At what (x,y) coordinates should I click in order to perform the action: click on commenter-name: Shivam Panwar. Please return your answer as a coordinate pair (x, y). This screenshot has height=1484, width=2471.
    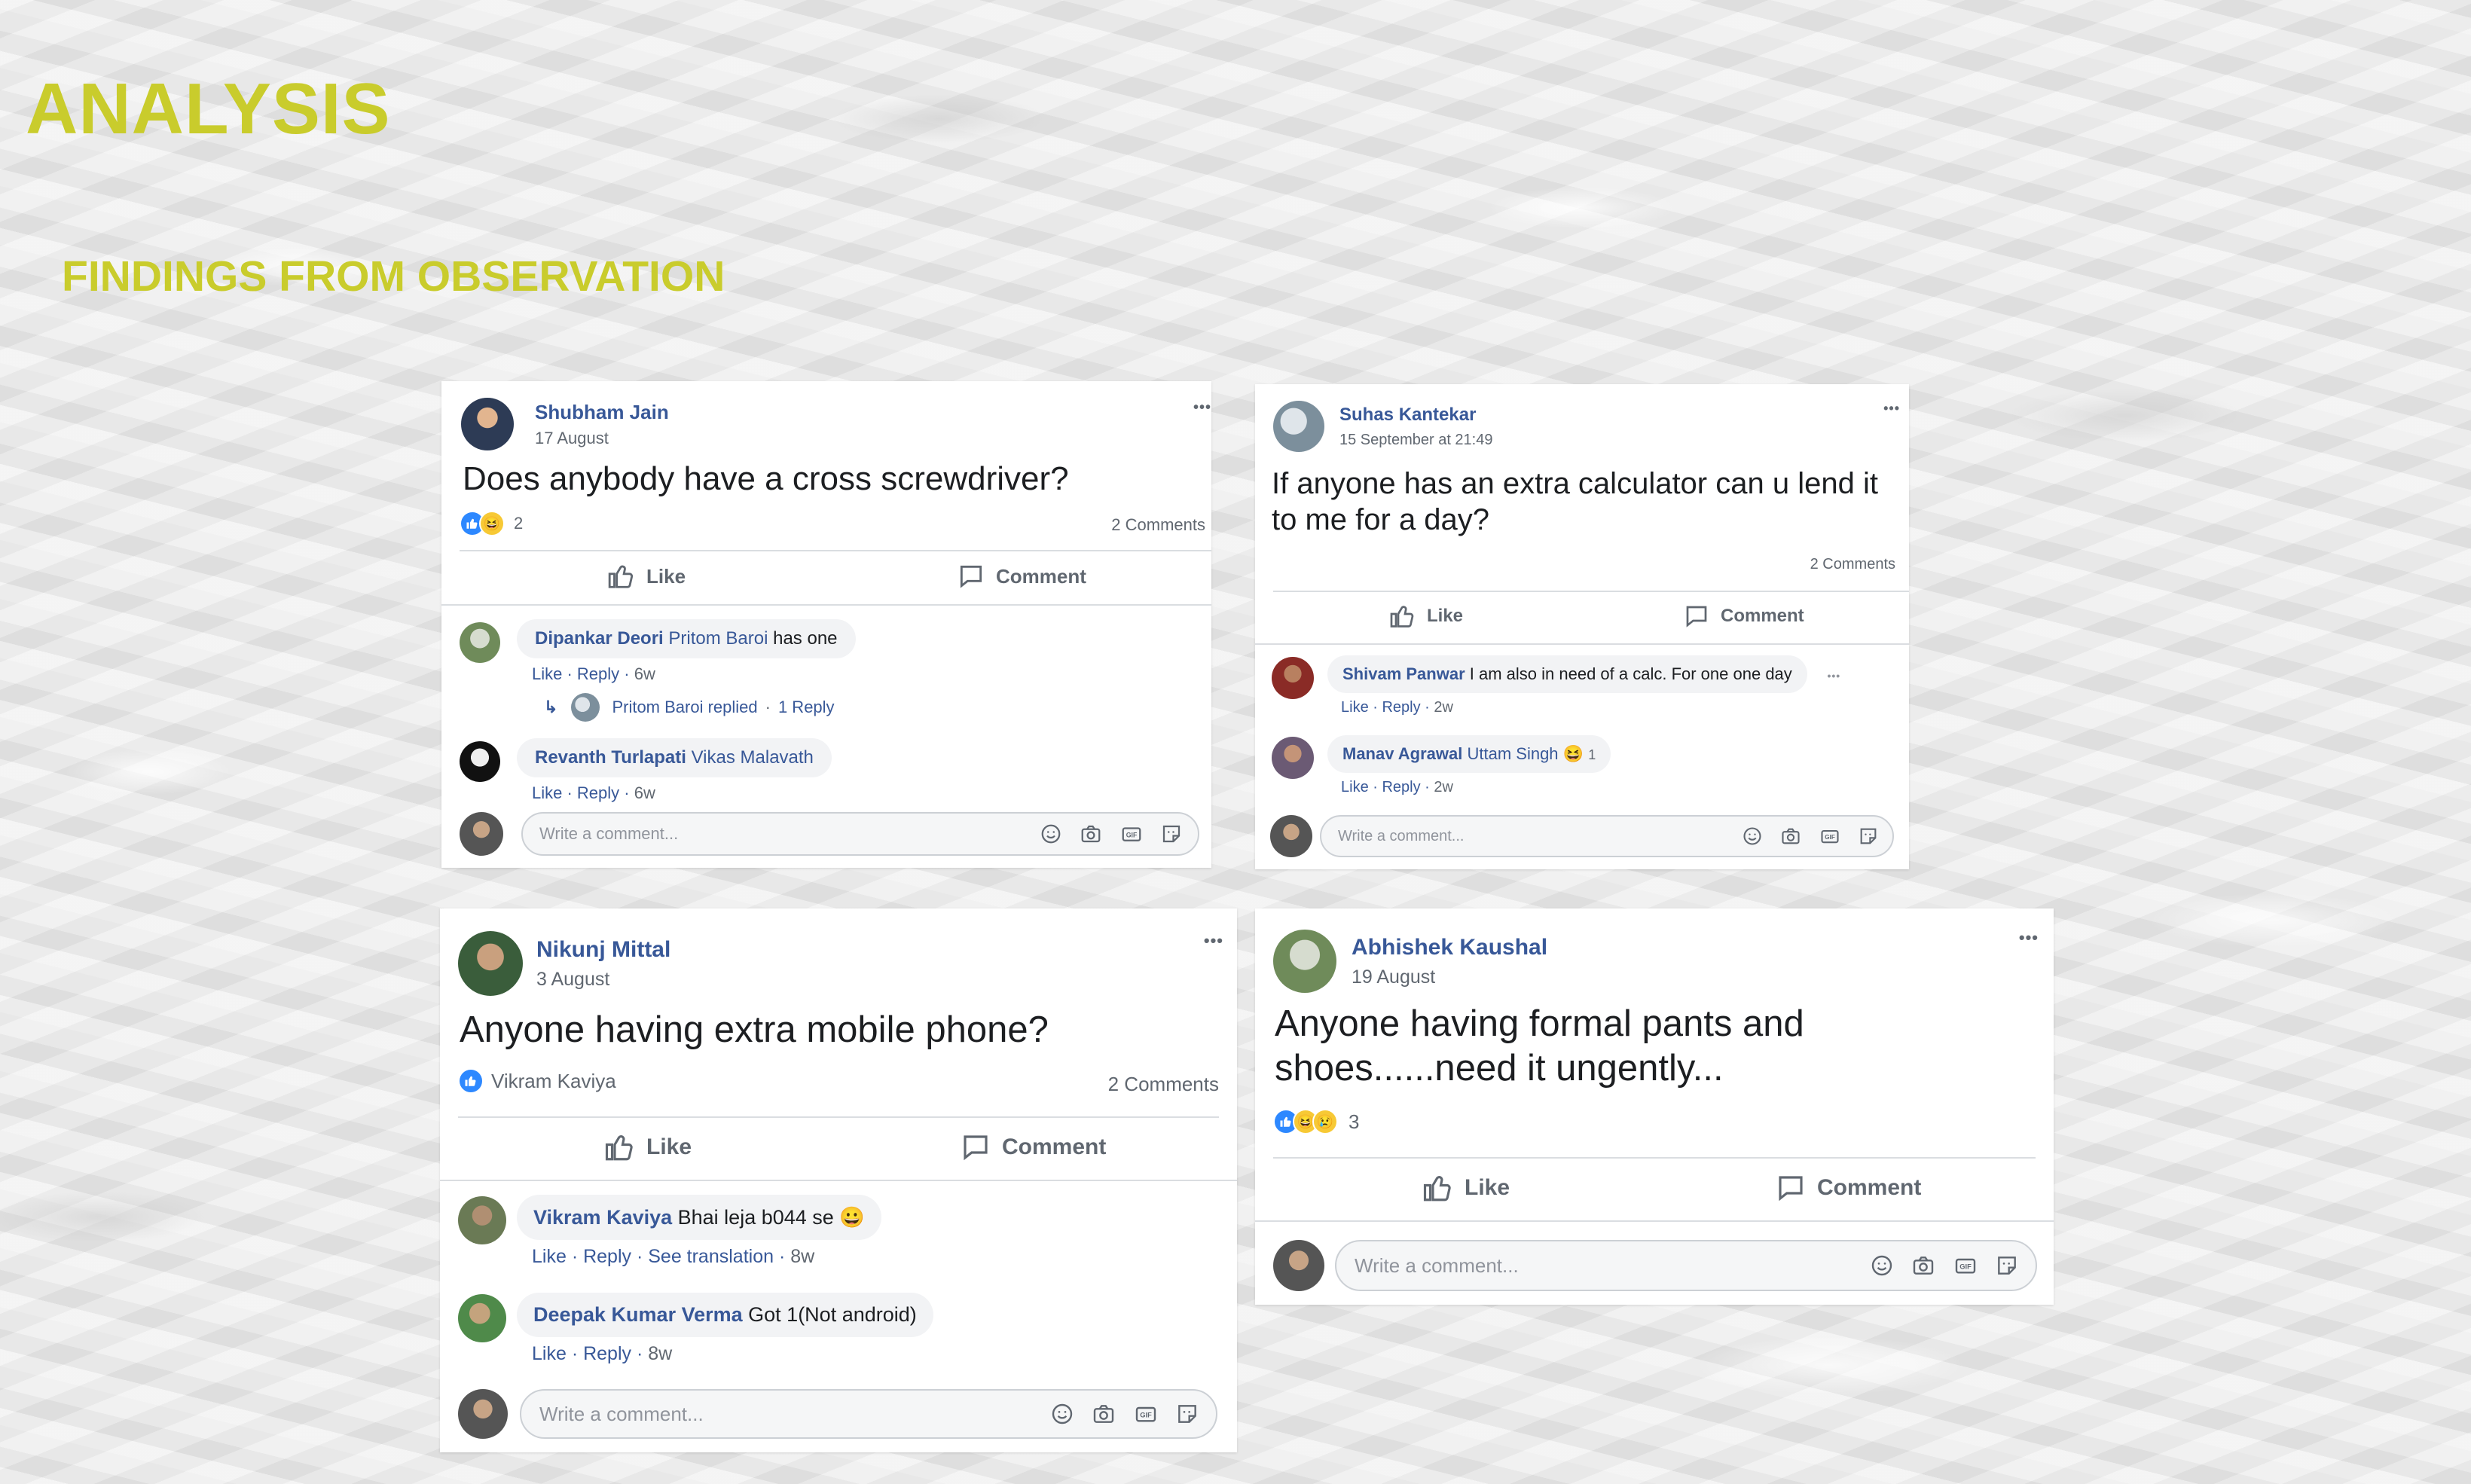
    Looking at the image, I should click on (1403, 673).